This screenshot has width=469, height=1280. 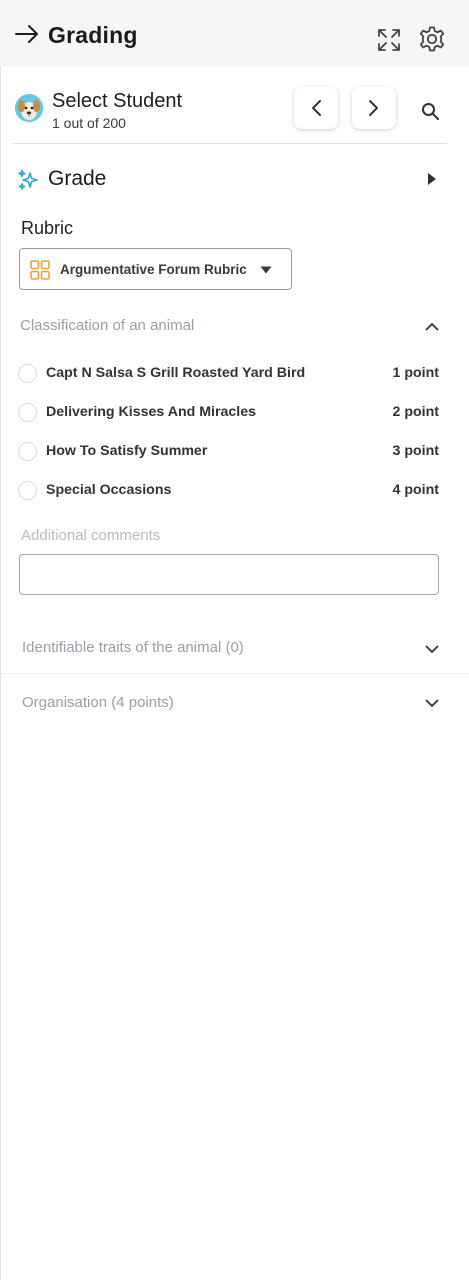 What do you see at coordinates (117, 101) in the screenshot?
I see `student-name: Select Student` at bounding box center [117, 101].